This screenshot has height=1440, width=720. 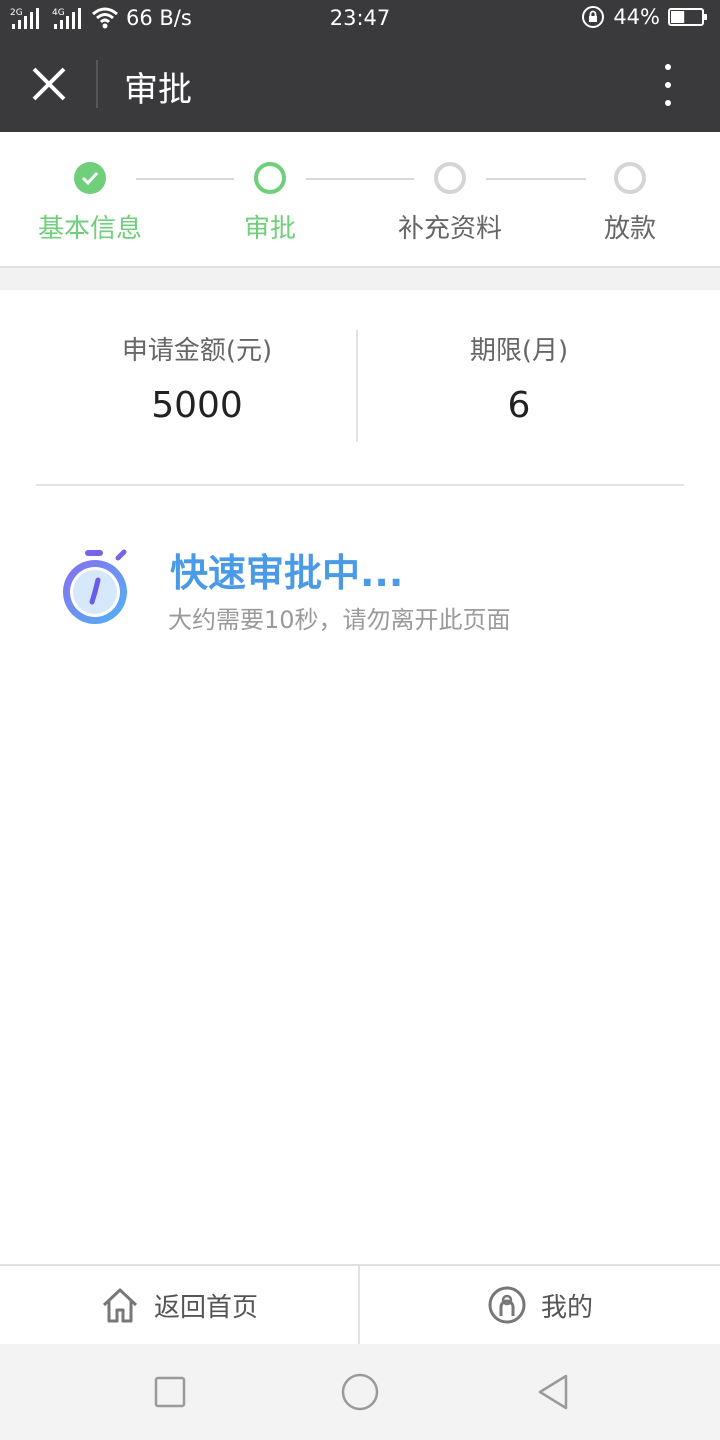 What do you see at coordinates (97, 84) in the screenshot?
I see `header-divider` at bounding box center [97, 84].